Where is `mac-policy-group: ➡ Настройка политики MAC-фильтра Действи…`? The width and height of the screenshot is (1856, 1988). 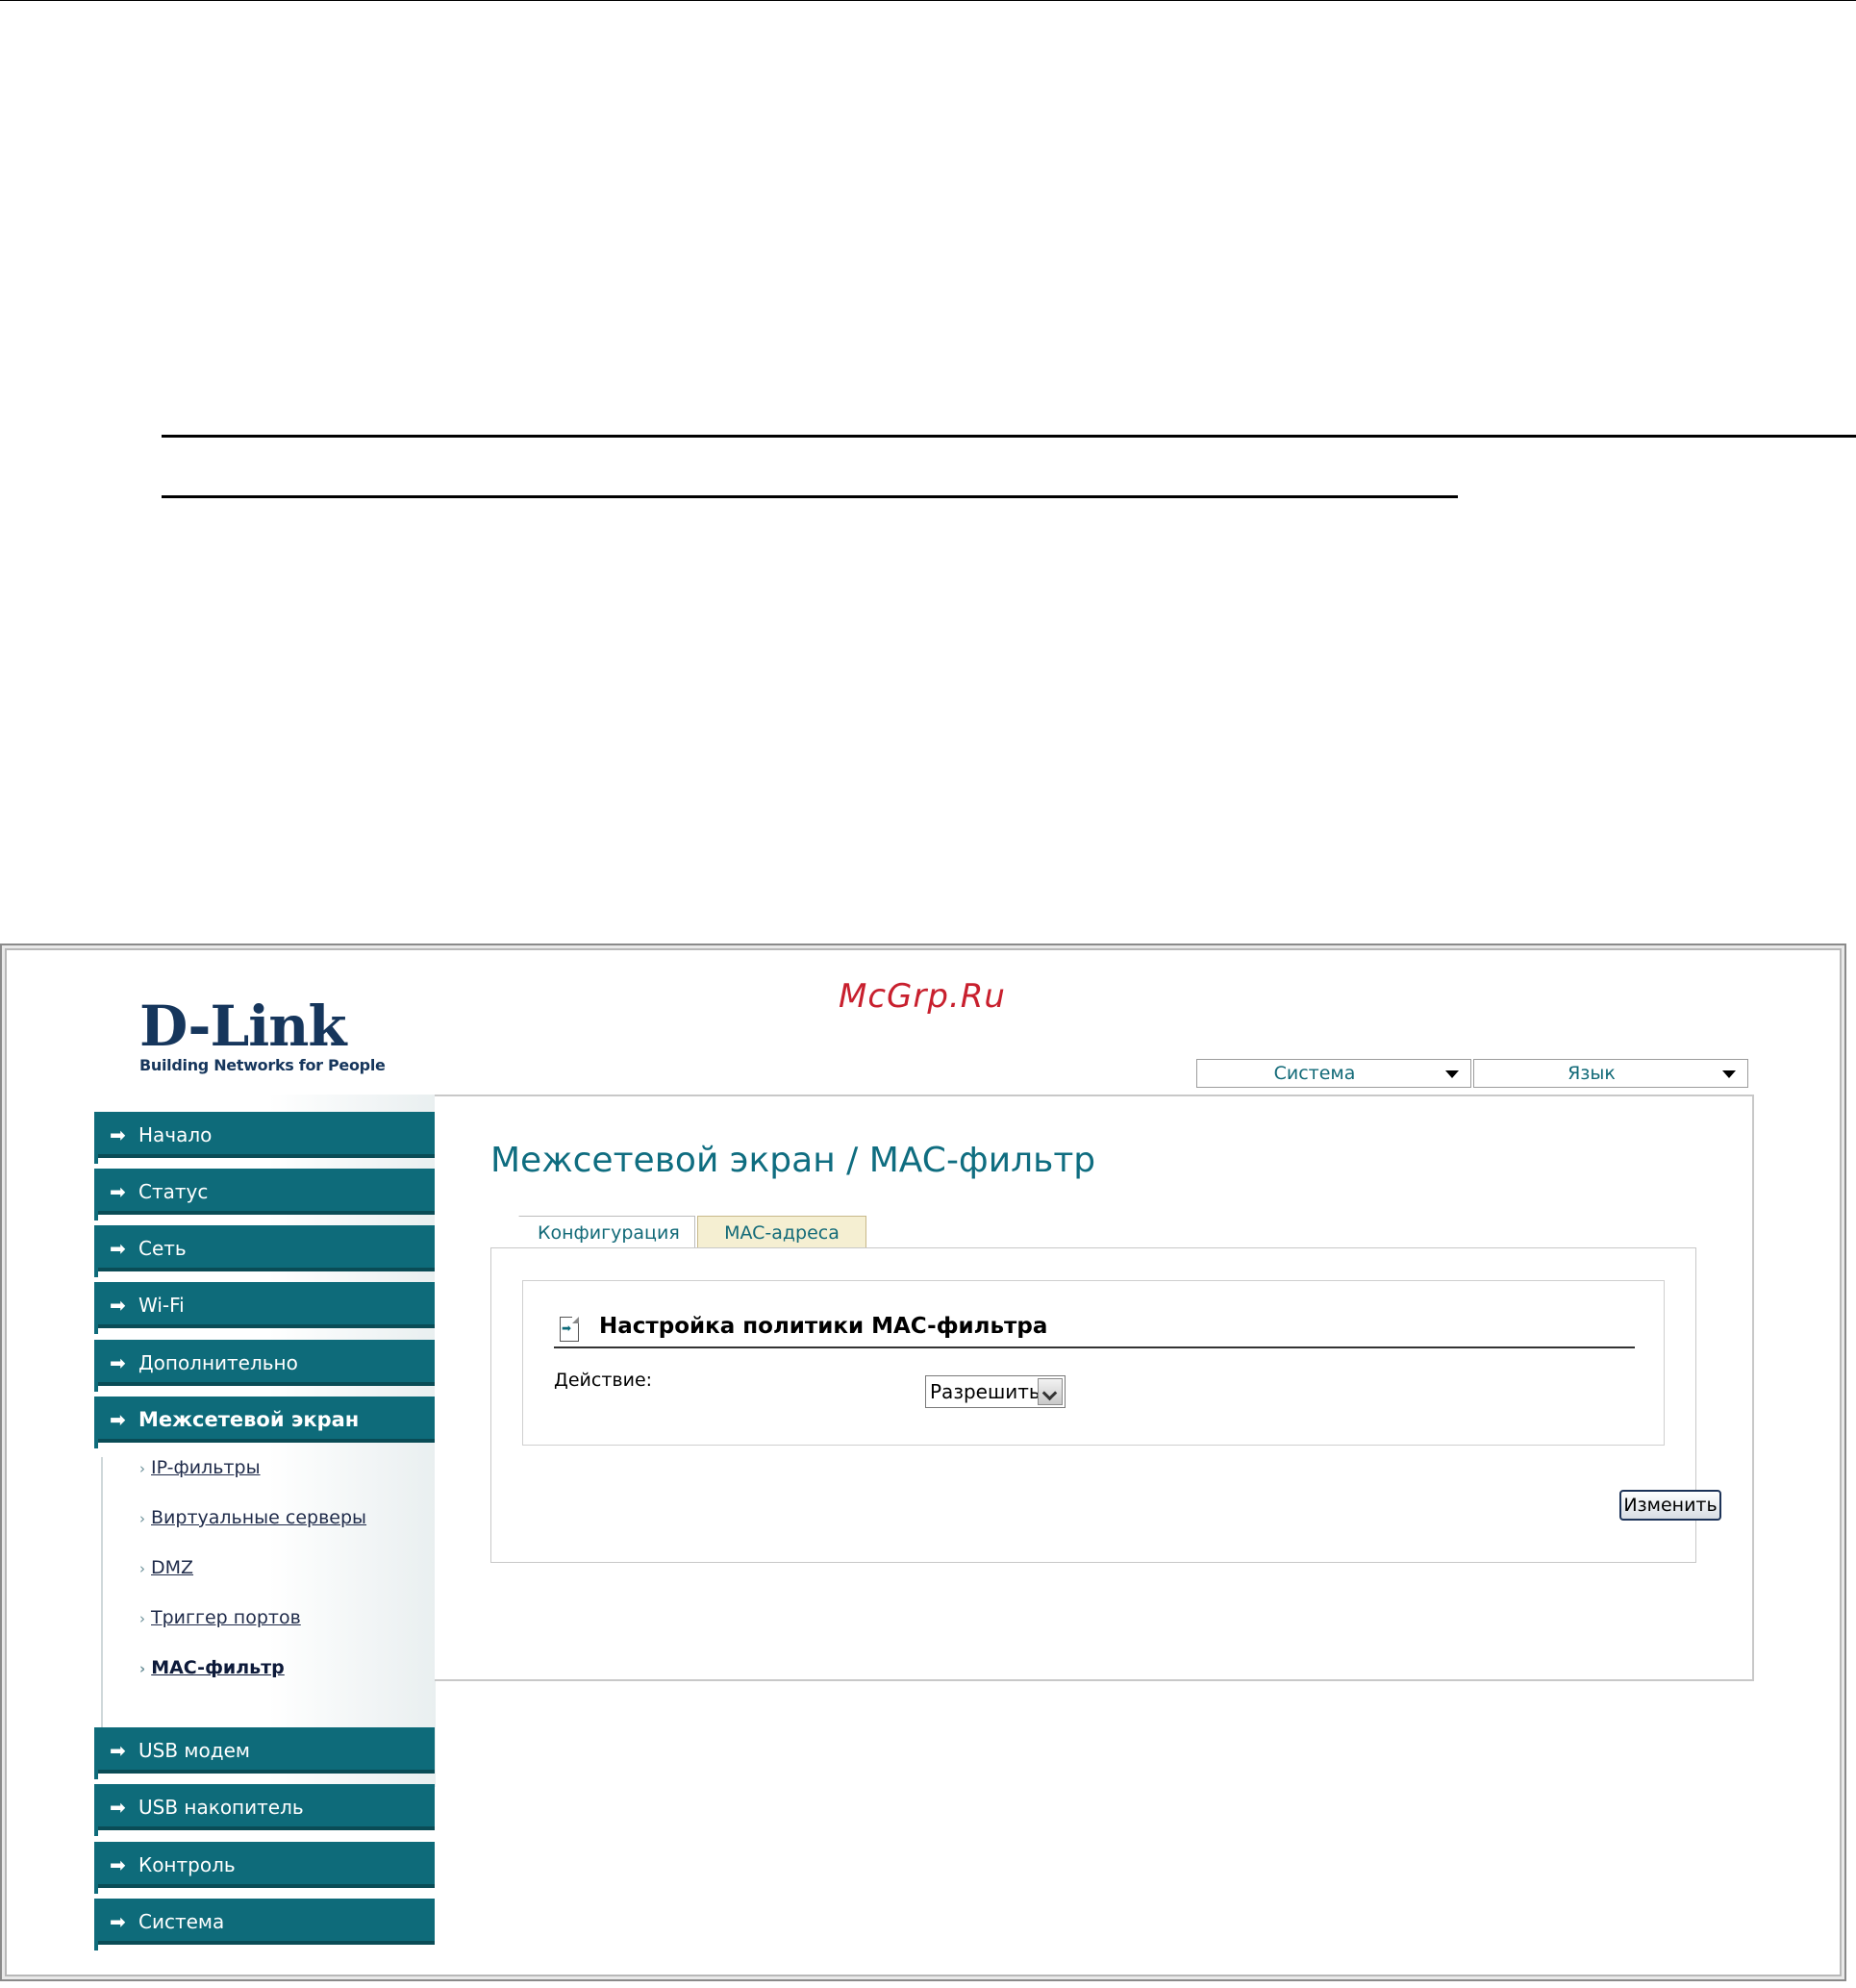 mac-policy-group: ➡ Настройка политики MAC-фильтра Действи… is located at coordinates (1093, 1363).